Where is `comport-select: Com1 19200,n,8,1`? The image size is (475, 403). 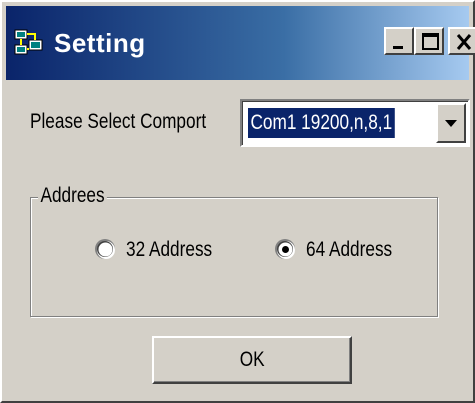 comport-select: Com1 19200,n,8,1 is located at coordinates (355, 123).